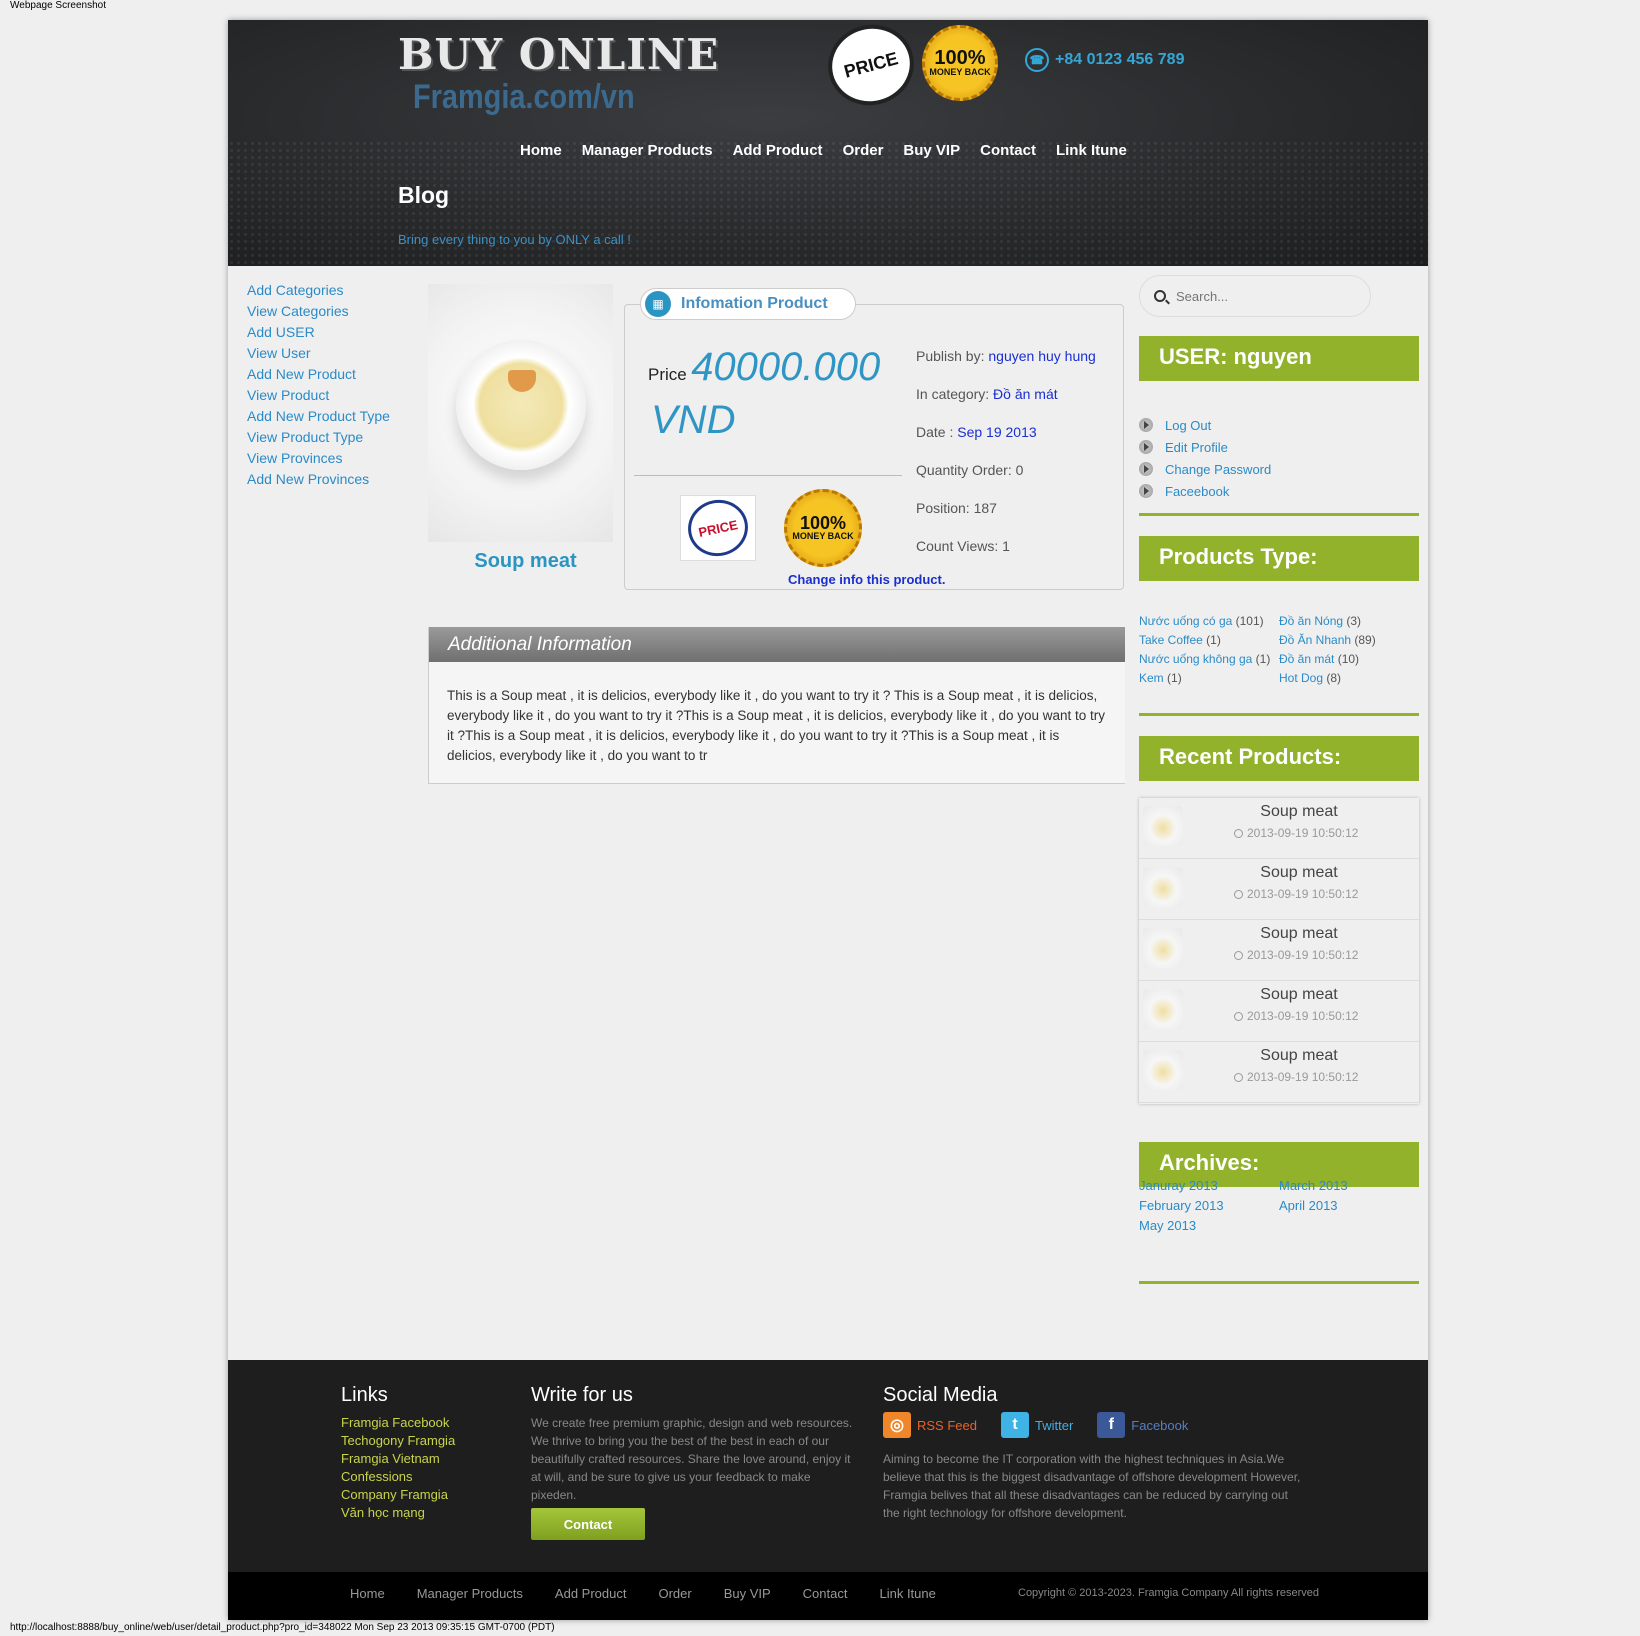 This screenshot has height=1636, width=1640. I want to click on nav-buy-vip: Buy VIP, so click(931, 150).